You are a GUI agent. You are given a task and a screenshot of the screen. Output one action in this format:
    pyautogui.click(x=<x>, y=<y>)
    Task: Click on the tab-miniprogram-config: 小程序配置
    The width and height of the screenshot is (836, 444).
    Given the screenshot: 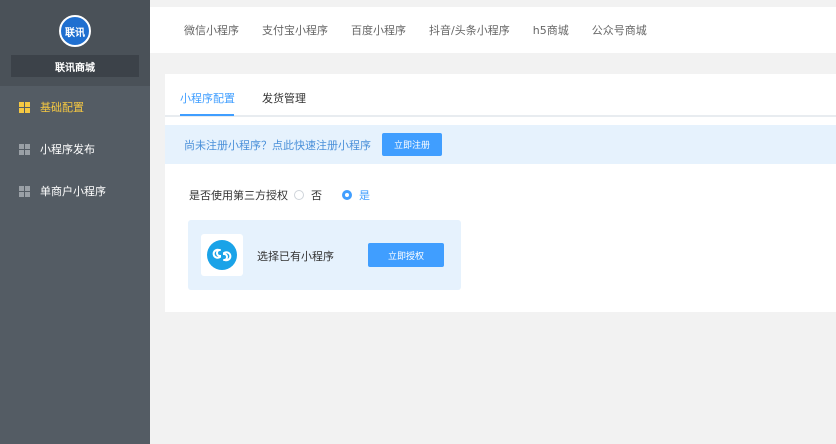 What is the action you would take?
    pyautogui.click(x=207, y=98)
    